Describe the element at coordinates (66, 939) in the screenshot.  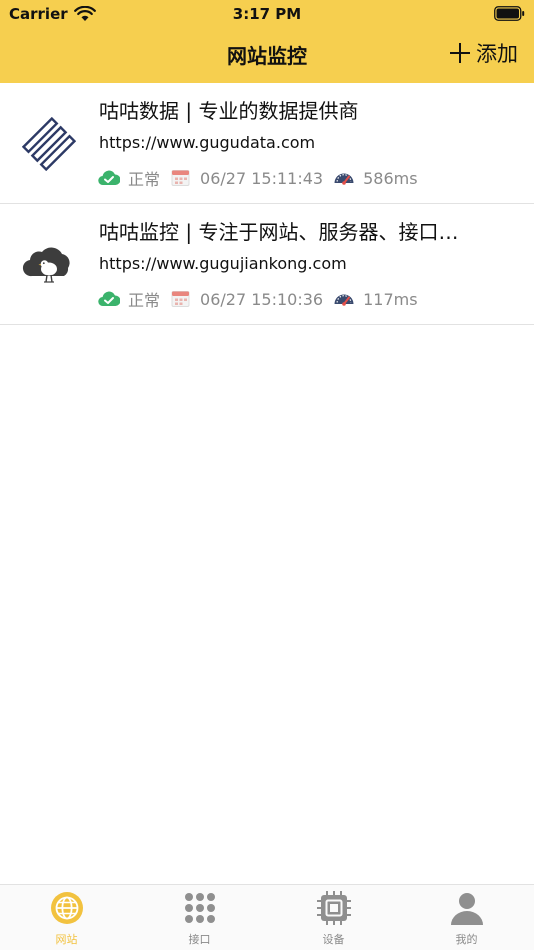
I see `tab-label: 网站` at that location.